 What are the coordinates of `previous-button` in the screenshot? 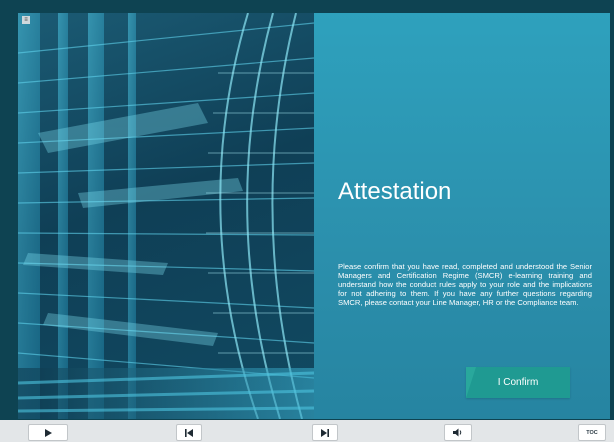 It's located at (189, 432).